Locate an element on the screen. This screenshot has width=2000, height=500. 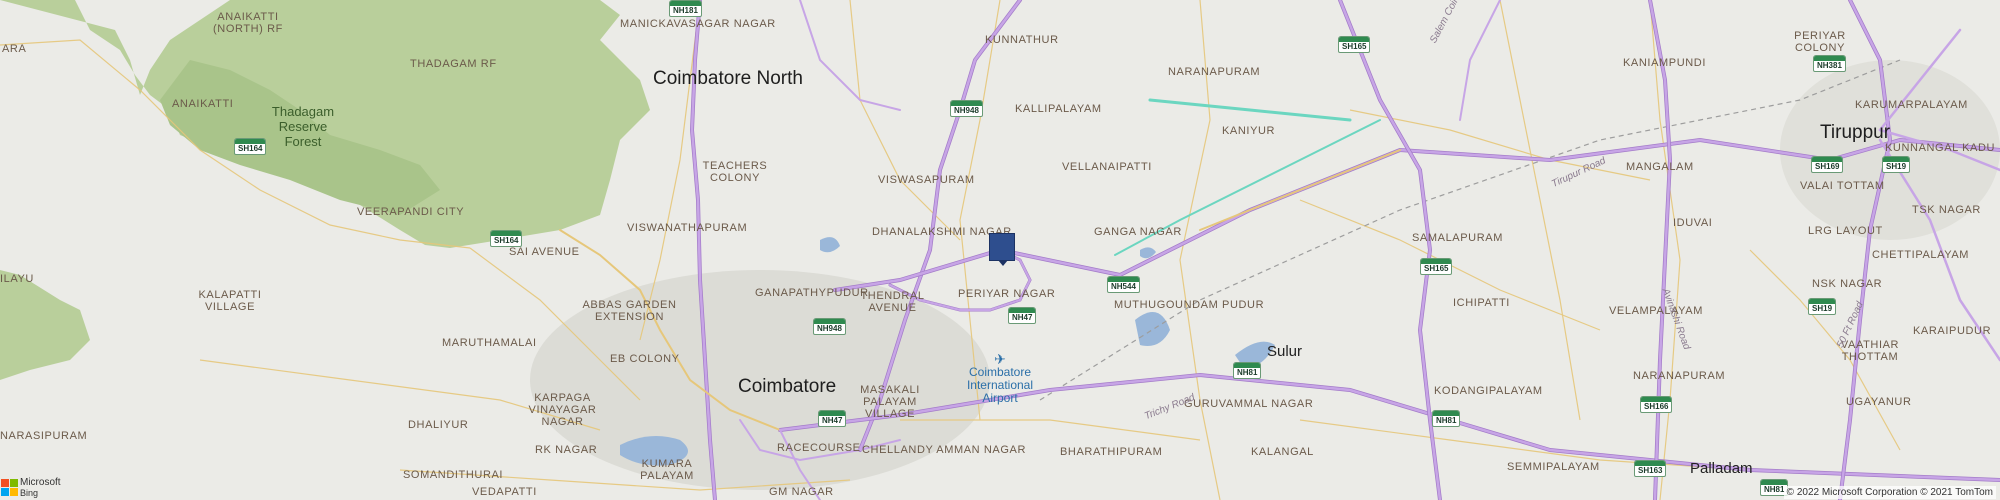
locality-label-viswasapuram: VISWASAPURAM is located at coordinates (926, 180).